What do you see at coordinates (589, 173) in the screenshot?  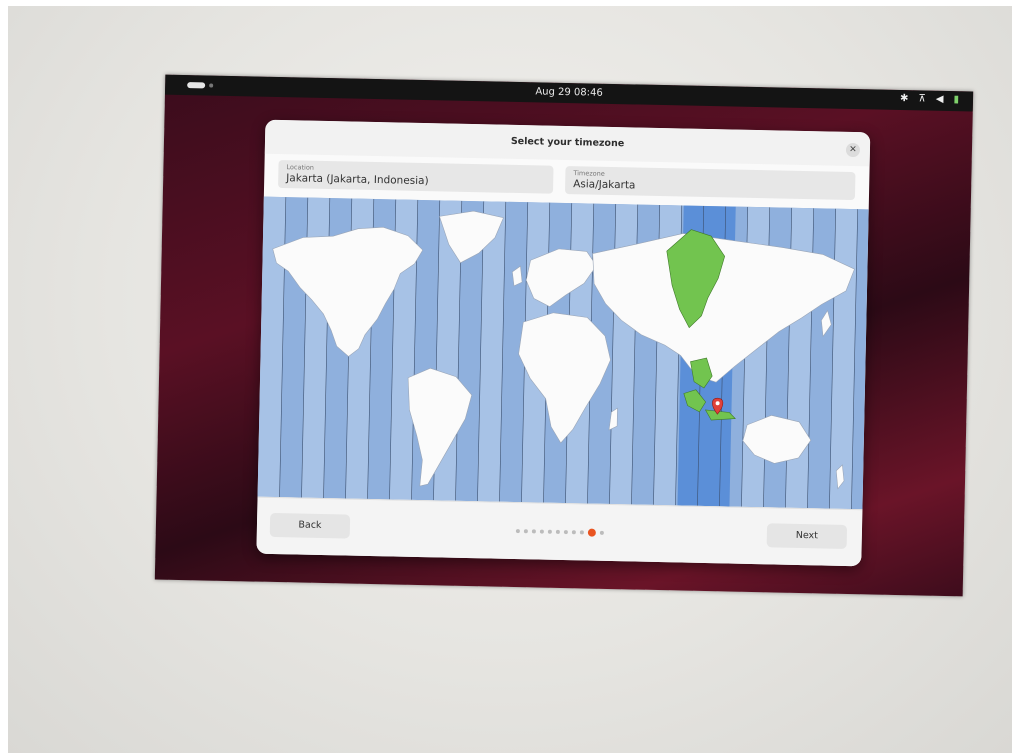 I see `timezone-label: Timezone` at bounding box center [589, 173].